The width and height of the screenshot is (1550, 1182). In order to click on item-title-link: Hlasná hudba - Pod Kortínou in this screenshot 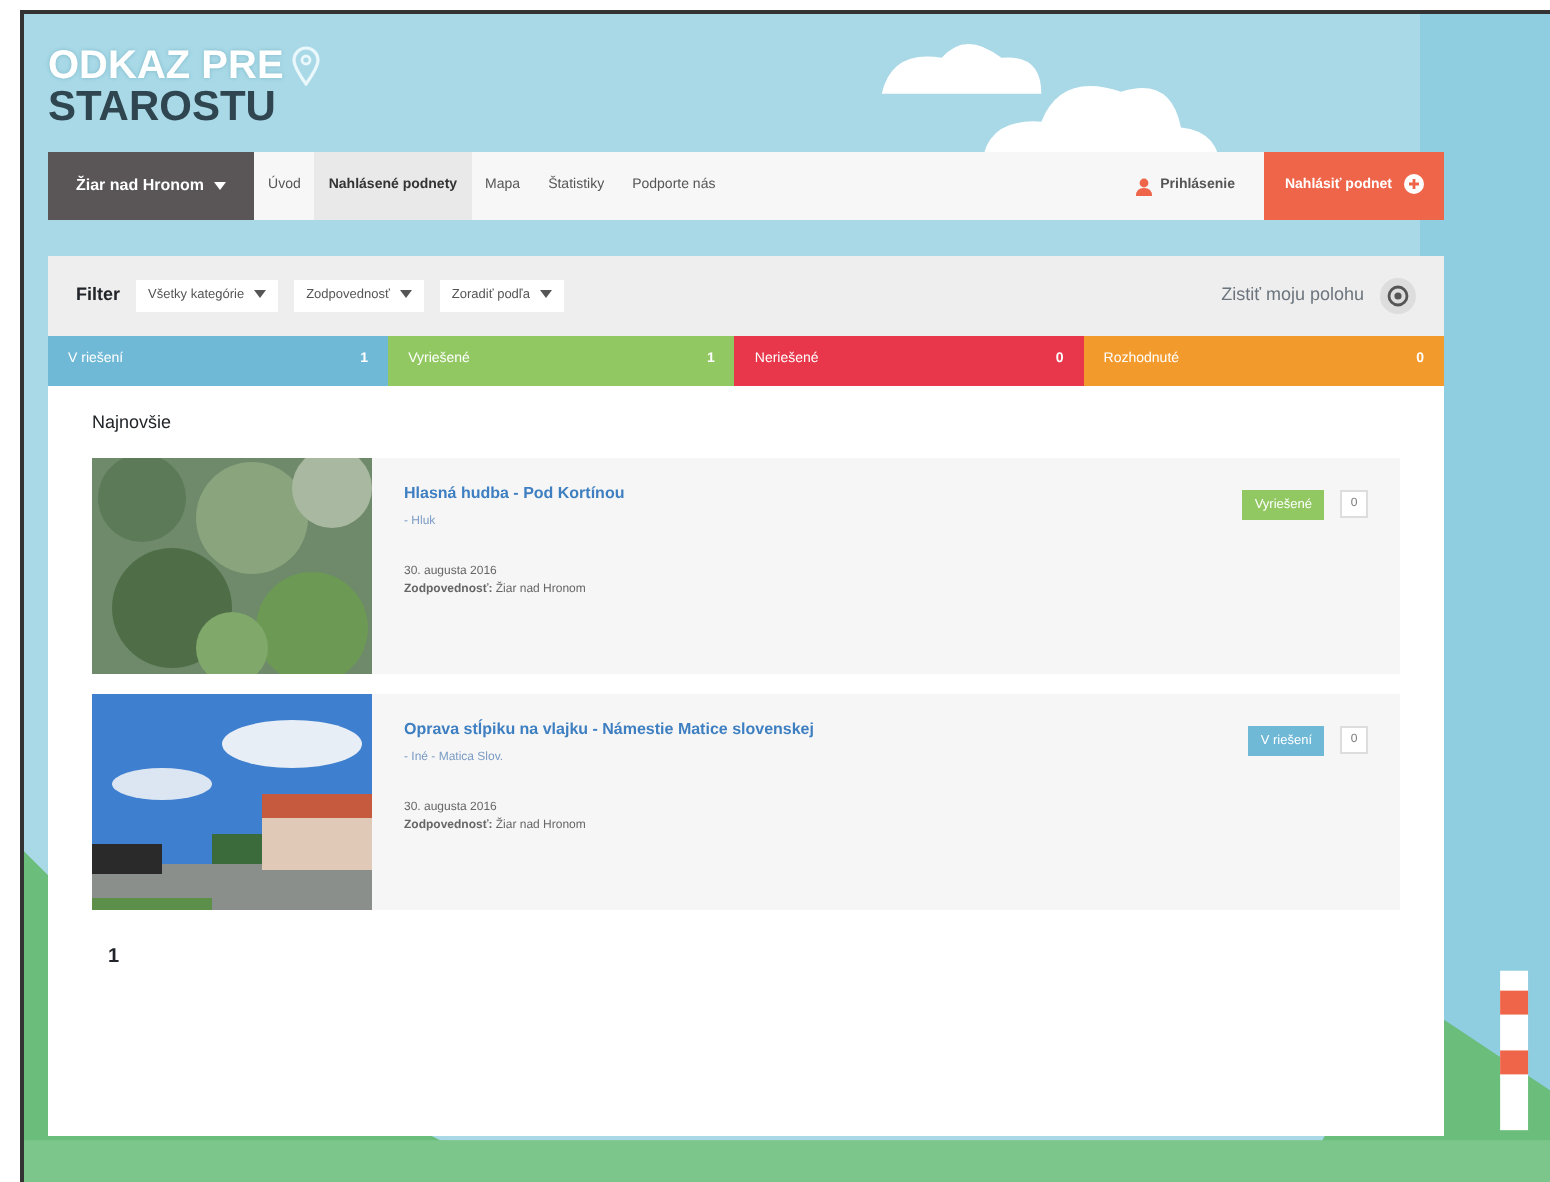, I will do `click(634, 493)`.